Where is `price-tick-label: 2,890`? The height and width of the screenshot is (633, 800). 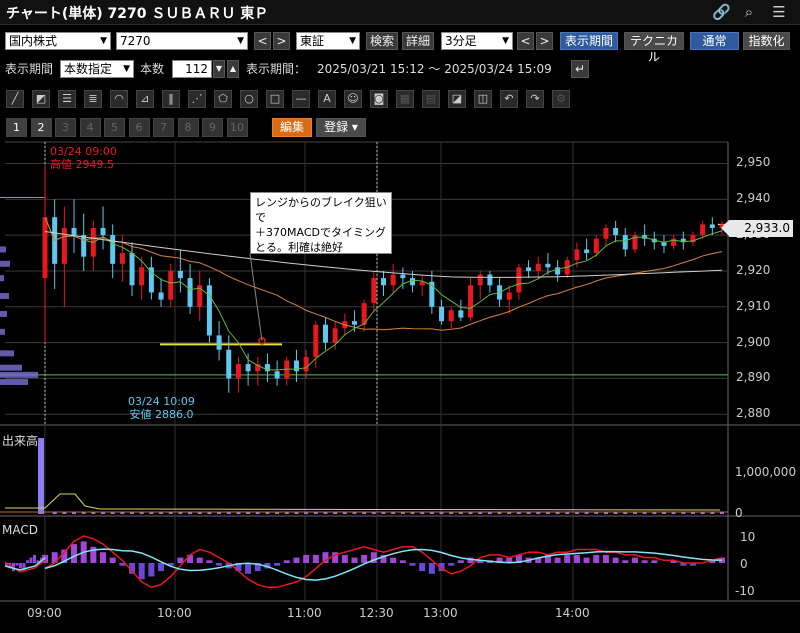
price-tick-label: 2,890 is located at coordinates (753, 377).